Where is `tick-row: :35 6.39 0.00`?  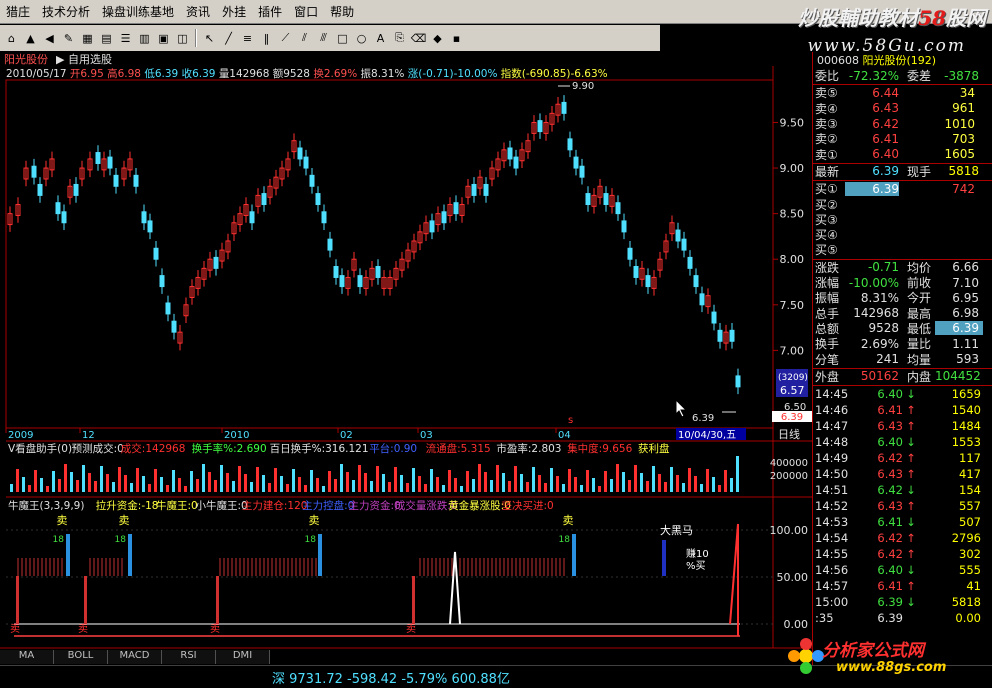 tick-row: :35 6.39 0.00 is located at coordinates (902, 618).